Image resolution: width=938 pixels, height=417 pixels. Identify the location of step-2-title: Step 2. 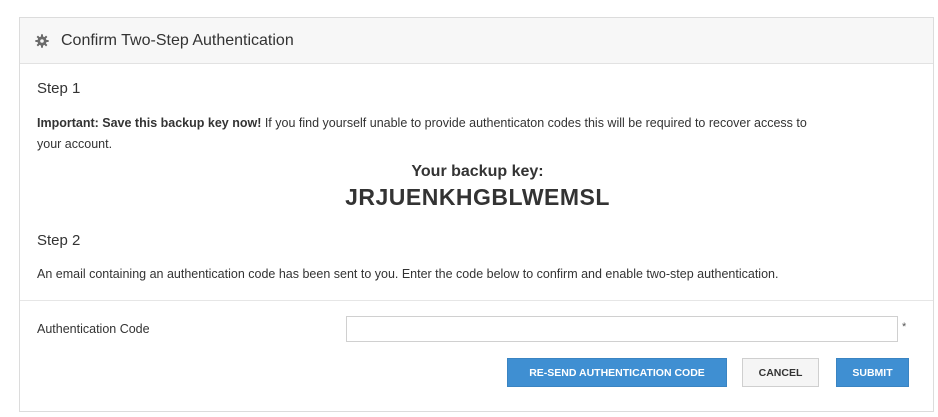
(59, 240).